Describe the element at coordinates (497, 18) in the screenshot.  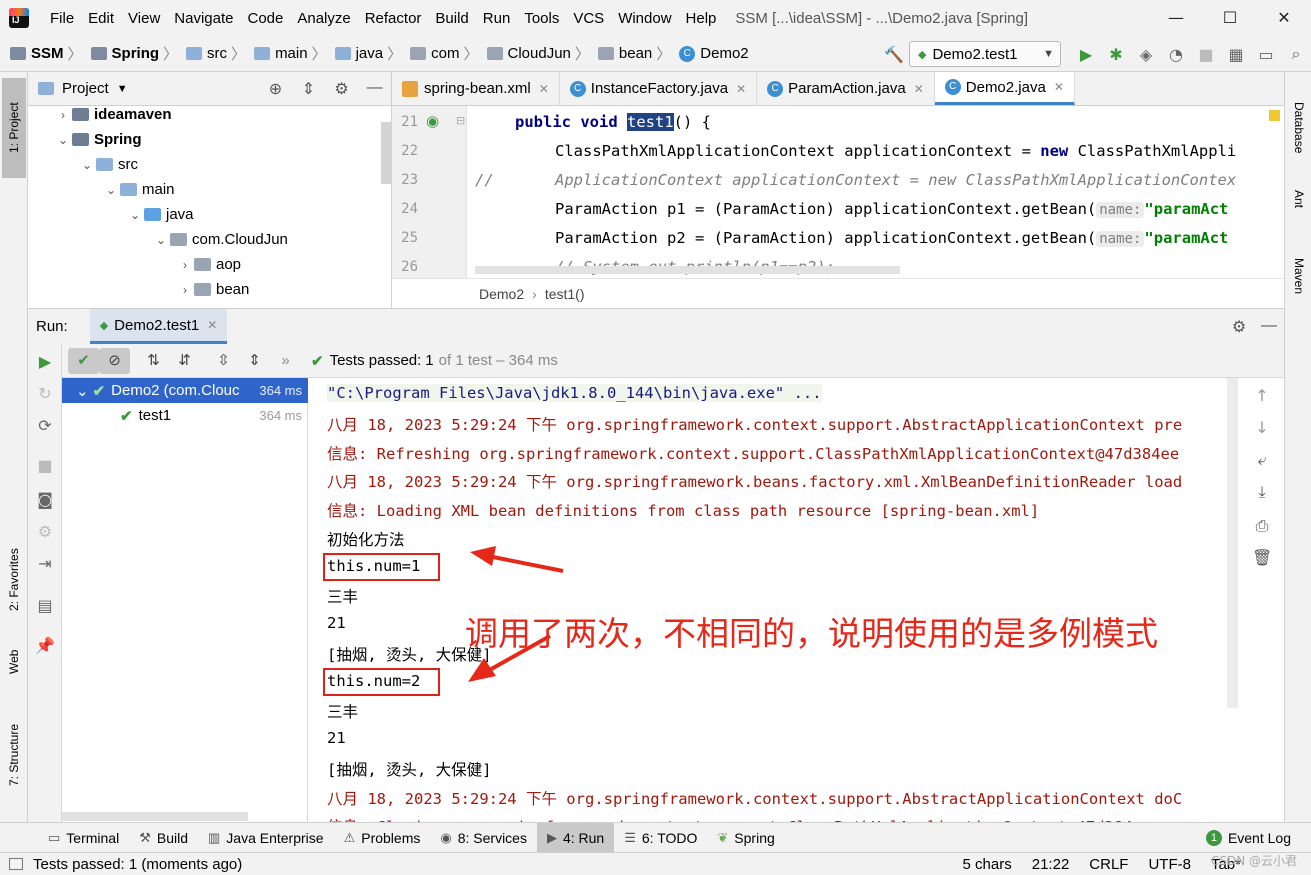
I see `menu-run: Run` at that location.